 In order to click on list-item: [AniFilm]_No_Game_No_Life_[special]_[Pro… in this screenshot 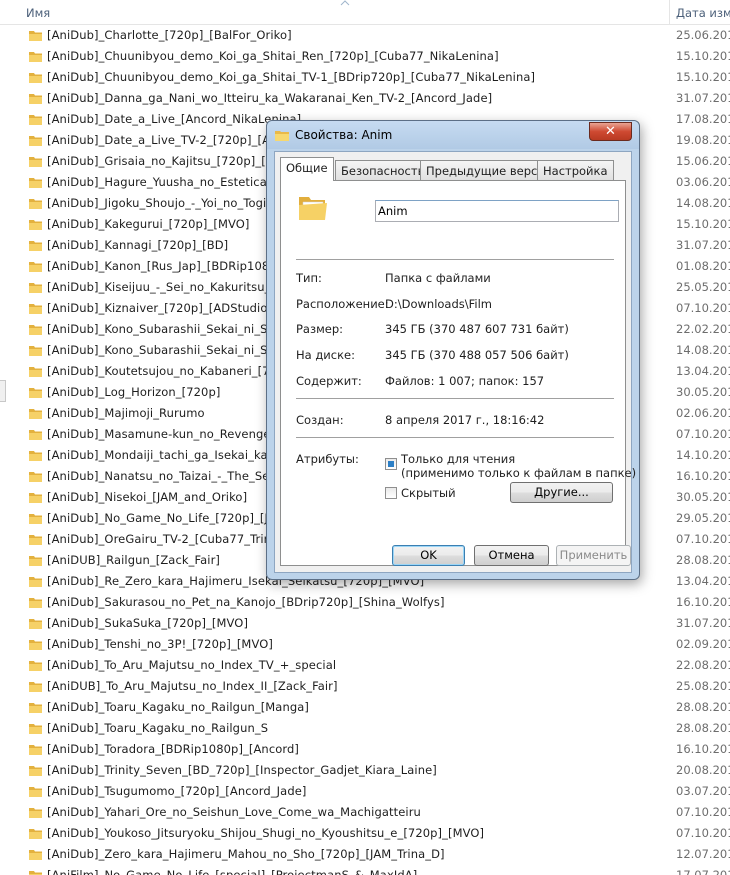, I will do `click(365, 870)`.